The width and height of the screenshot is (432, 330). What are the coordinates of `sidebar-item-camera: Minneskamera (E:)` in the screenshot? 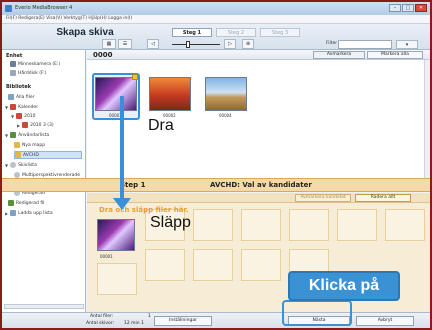 It's located at (35, 64).